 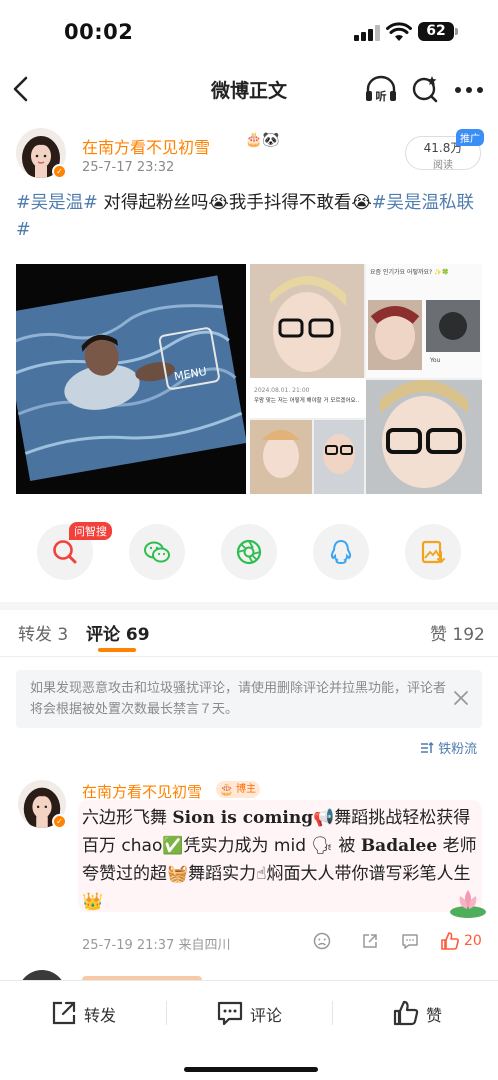 What do you see at coordinates (251, 217) in the screenshot?
I see `post-text: #吴是温# 对得起粉丝吗😭我手抖得不敢看😭#吴是温私联#` at bounding box center [251, 217].